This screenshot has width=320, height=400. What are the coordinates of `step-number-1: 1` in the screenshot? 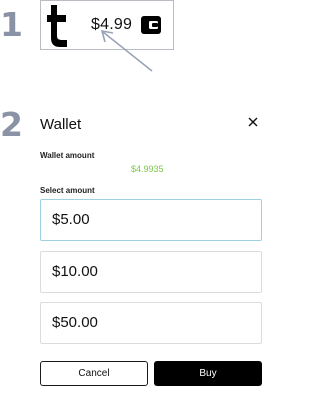 It's located at (11, 24).